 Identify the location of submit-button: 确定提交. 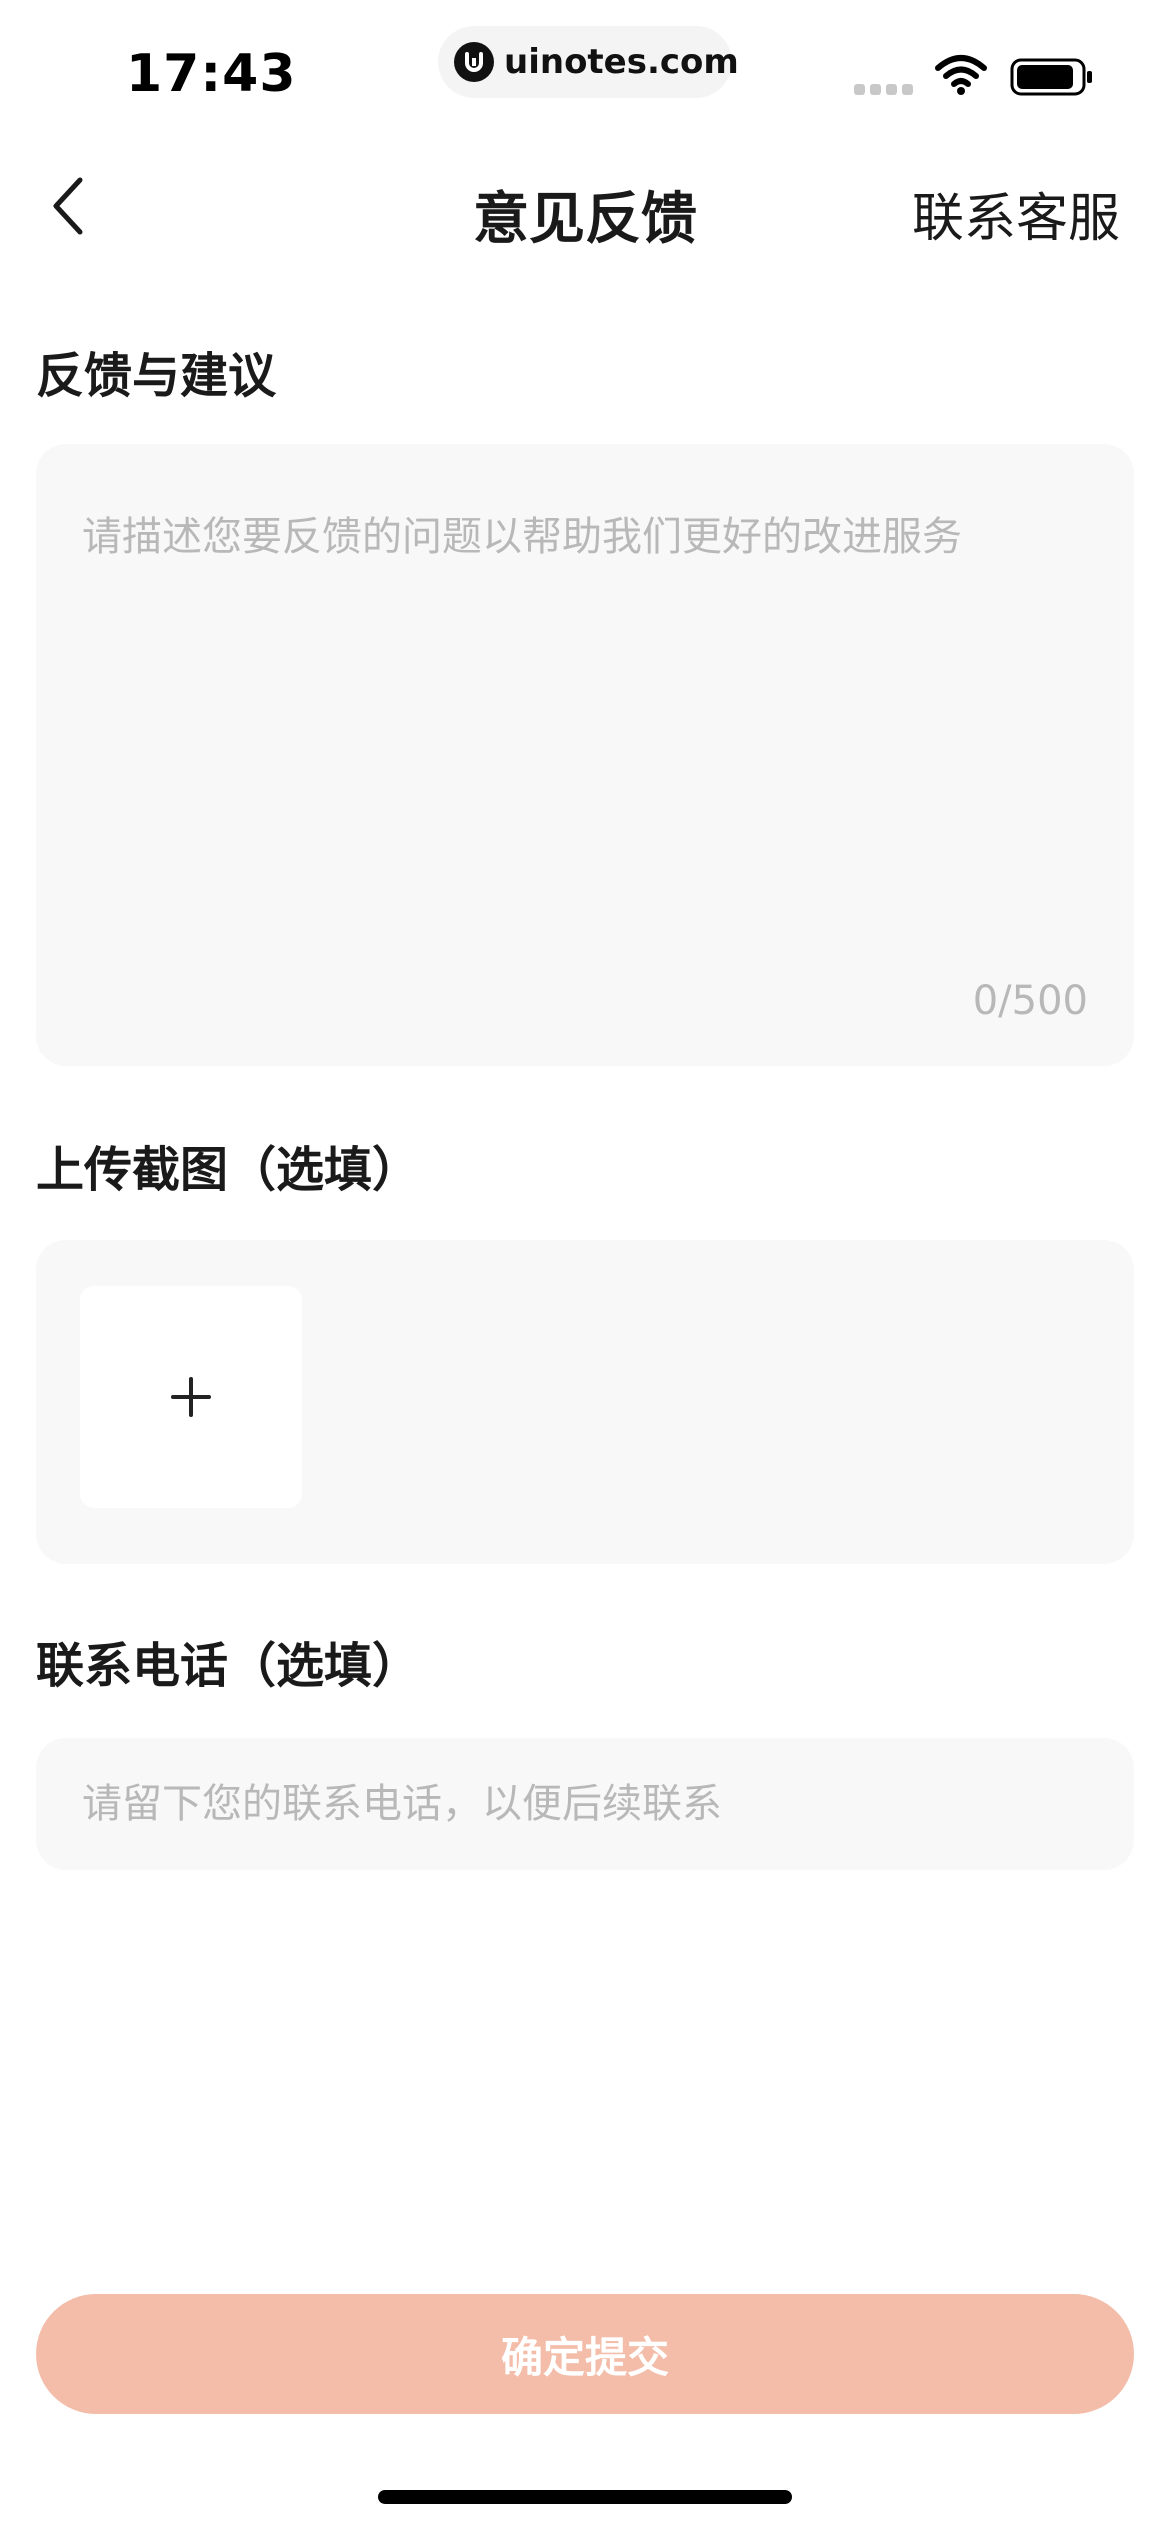
(585, 2354).